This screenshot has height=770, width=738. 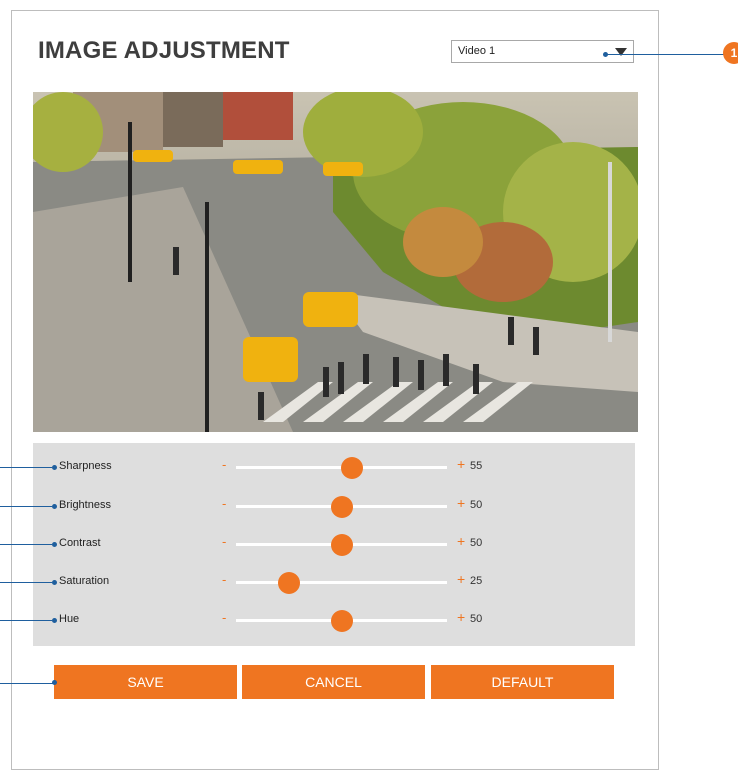 I want to click on callout-badge: 1, so click(x=730, y=53).